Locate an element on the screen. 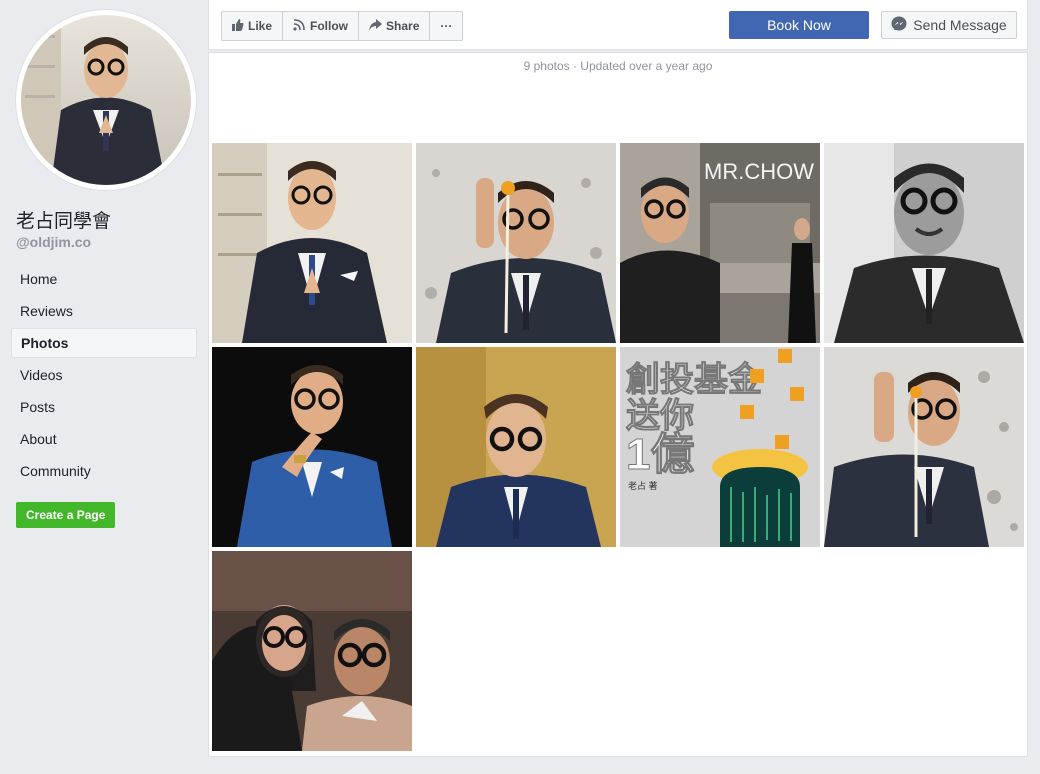  nav-item-photos: Photos is located at coordinates (104, 343).